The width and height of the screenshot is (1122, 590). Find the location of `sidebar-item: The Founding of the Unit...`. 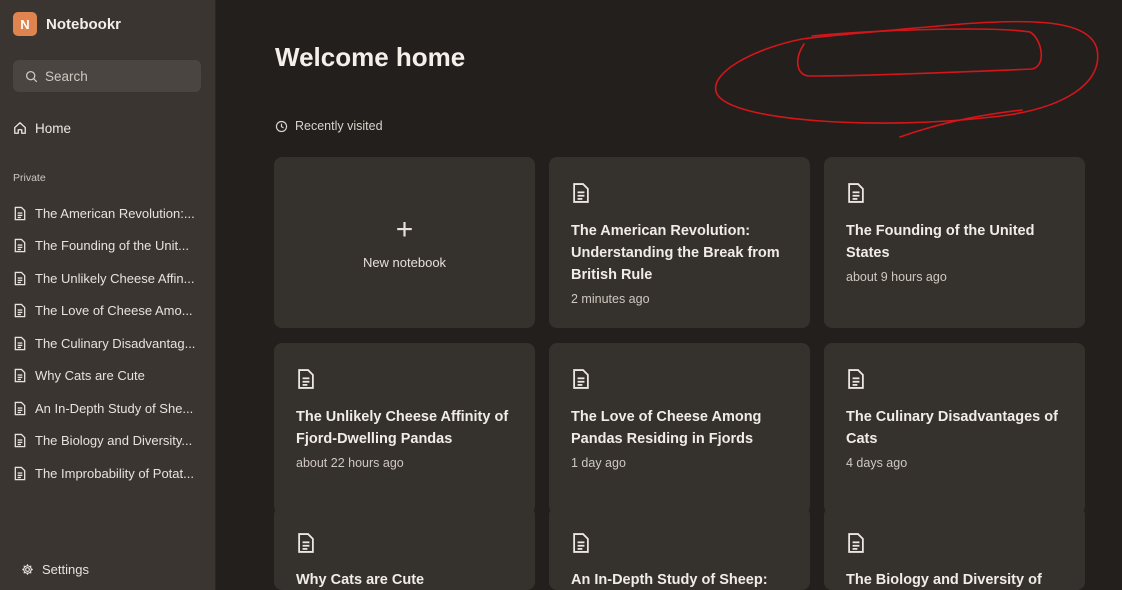

sidebar-item: The Founding of the Unit... is located at coordinates (110, 246).